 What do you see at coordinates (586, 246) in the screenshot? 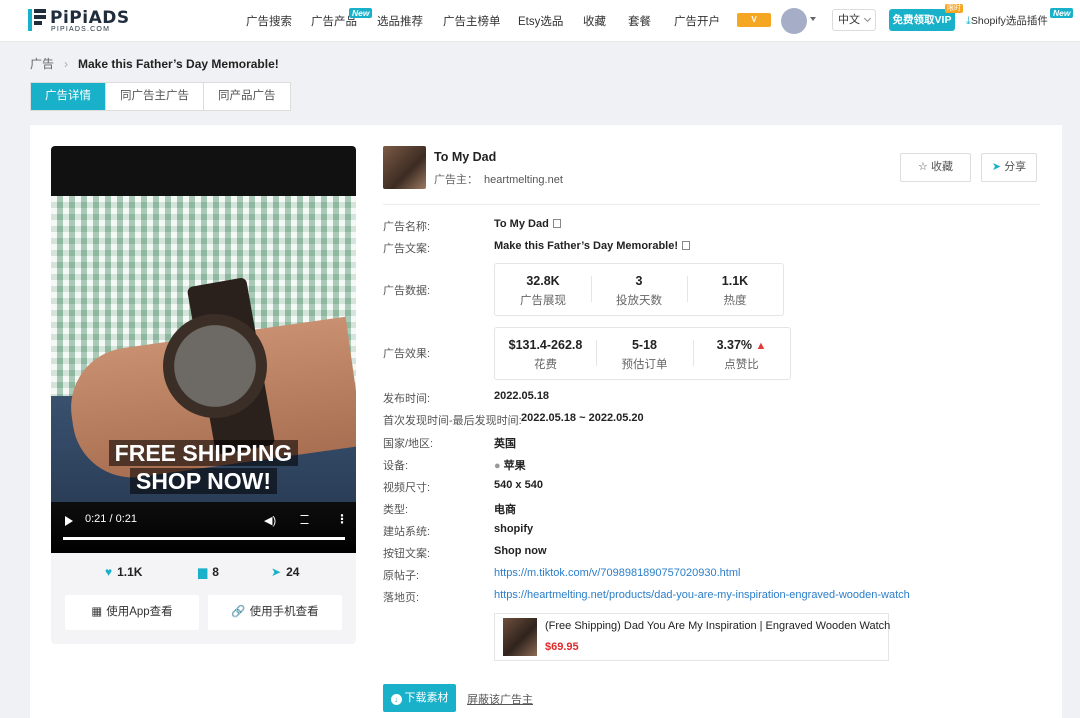
I see `ad-copy-text: Make this Father’s Day Memorable!` at bounding box center [586, 246].